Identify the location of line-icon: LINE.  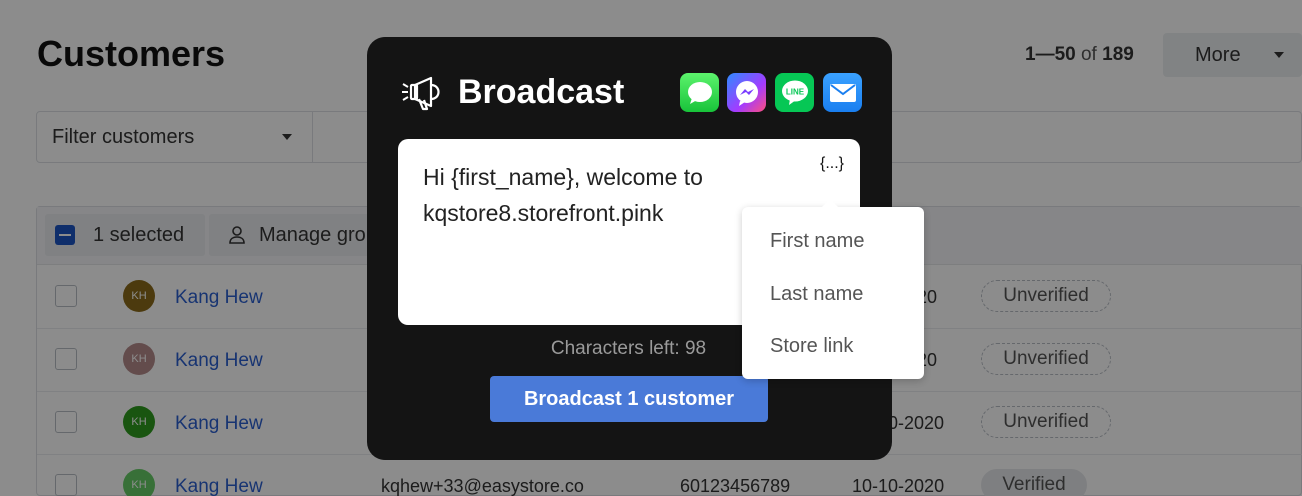
(794, 92).